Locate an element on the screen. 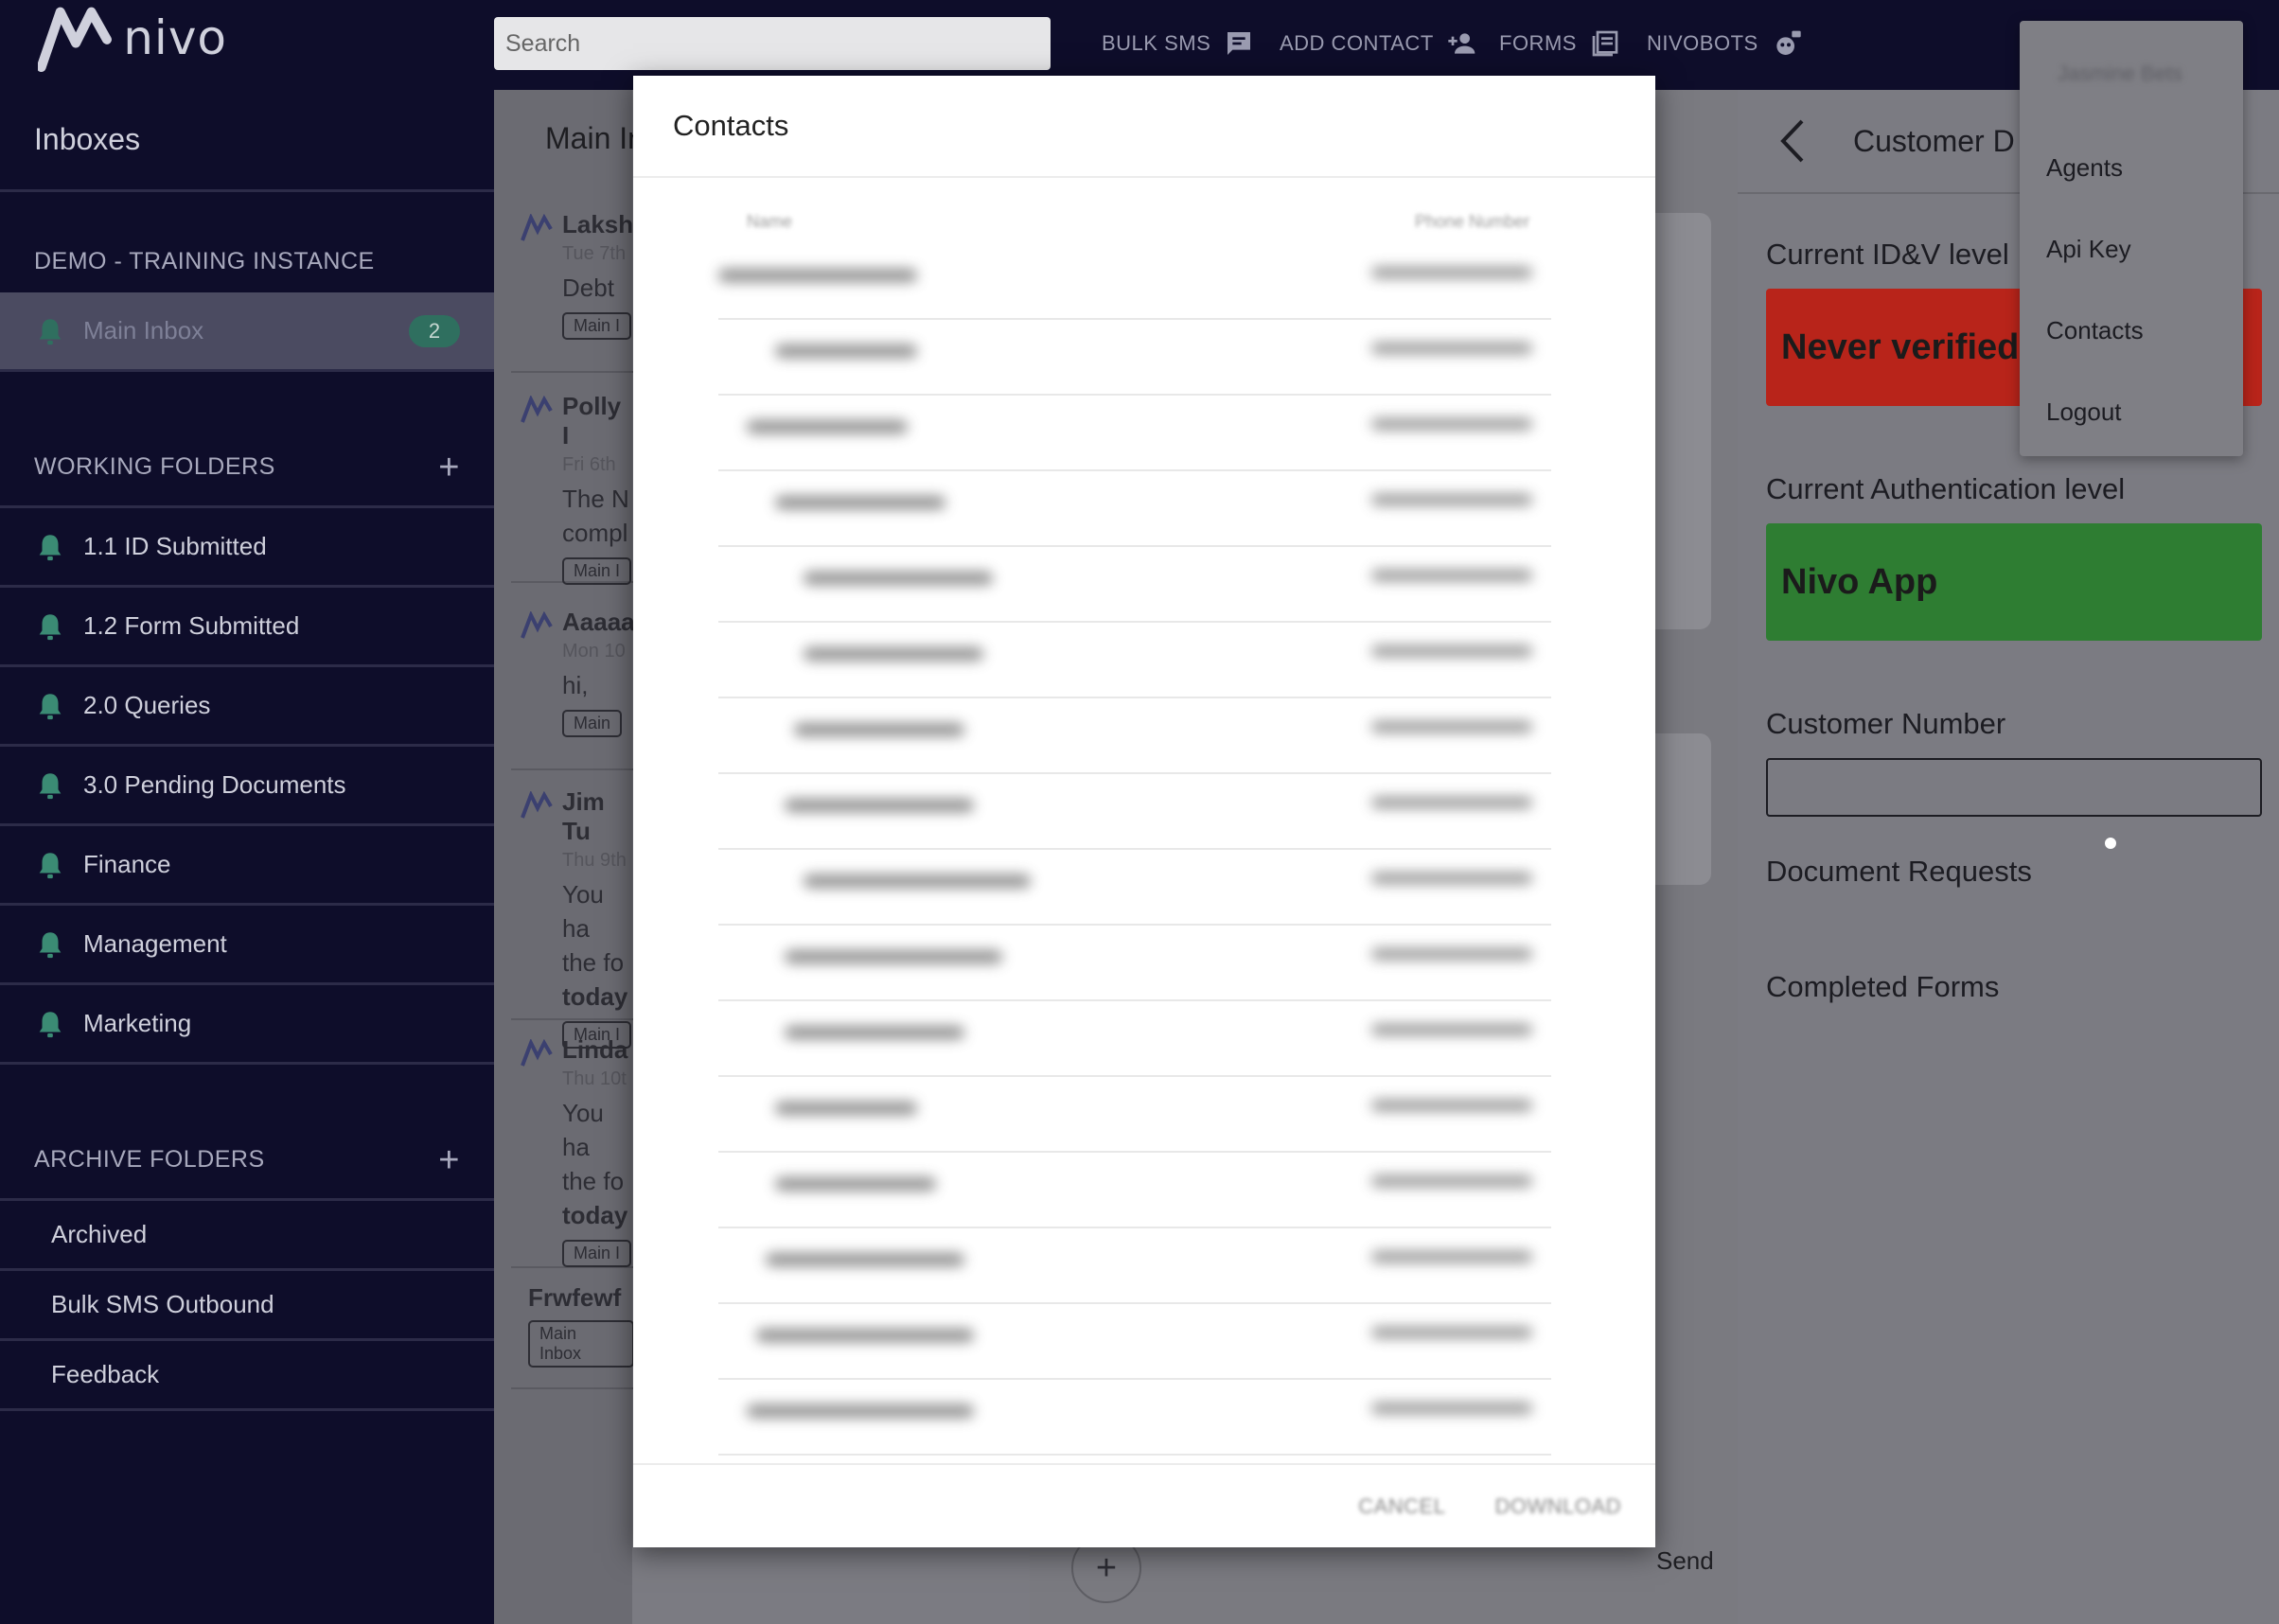  sidebar-item-pending-documents: 3.0 Pending Documents is located at coordinates (247, 786).